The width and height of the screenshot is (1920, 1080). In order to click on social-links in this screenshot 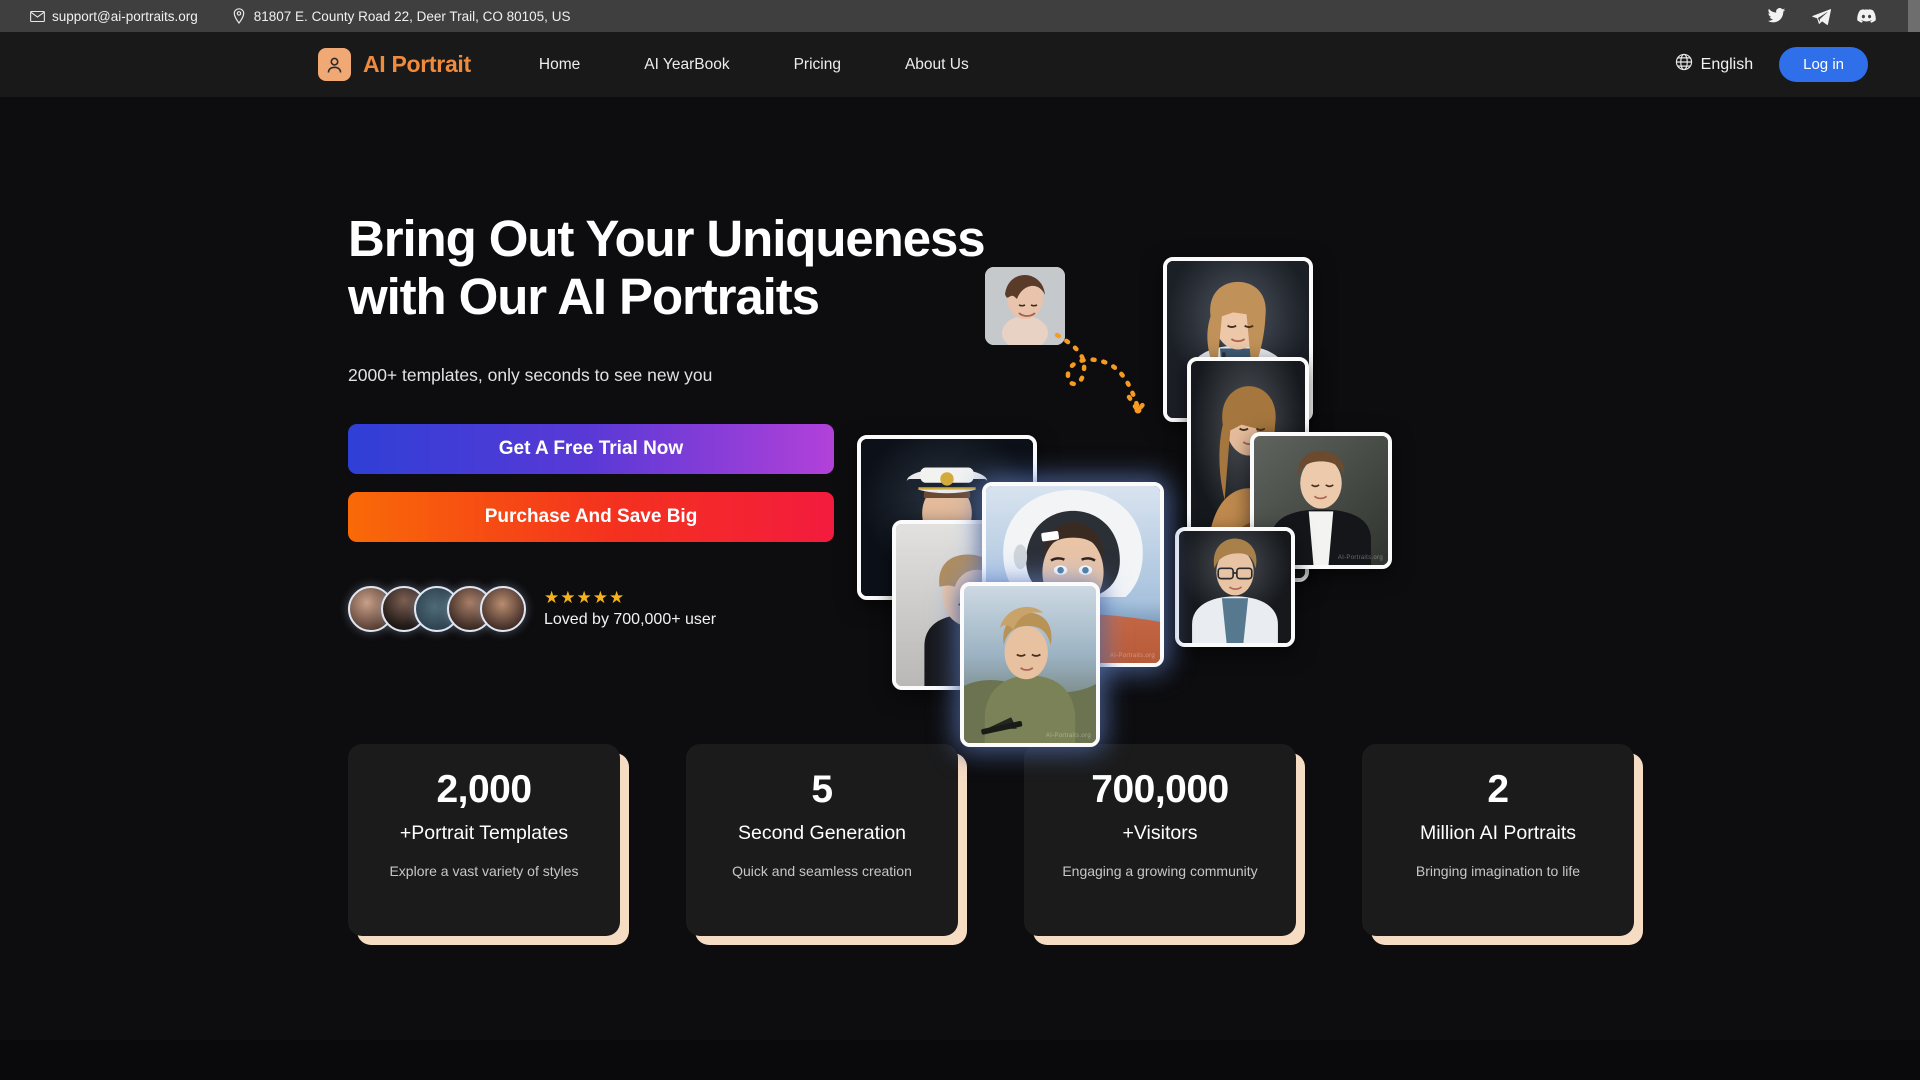, I will do `click(1832, 16)`.